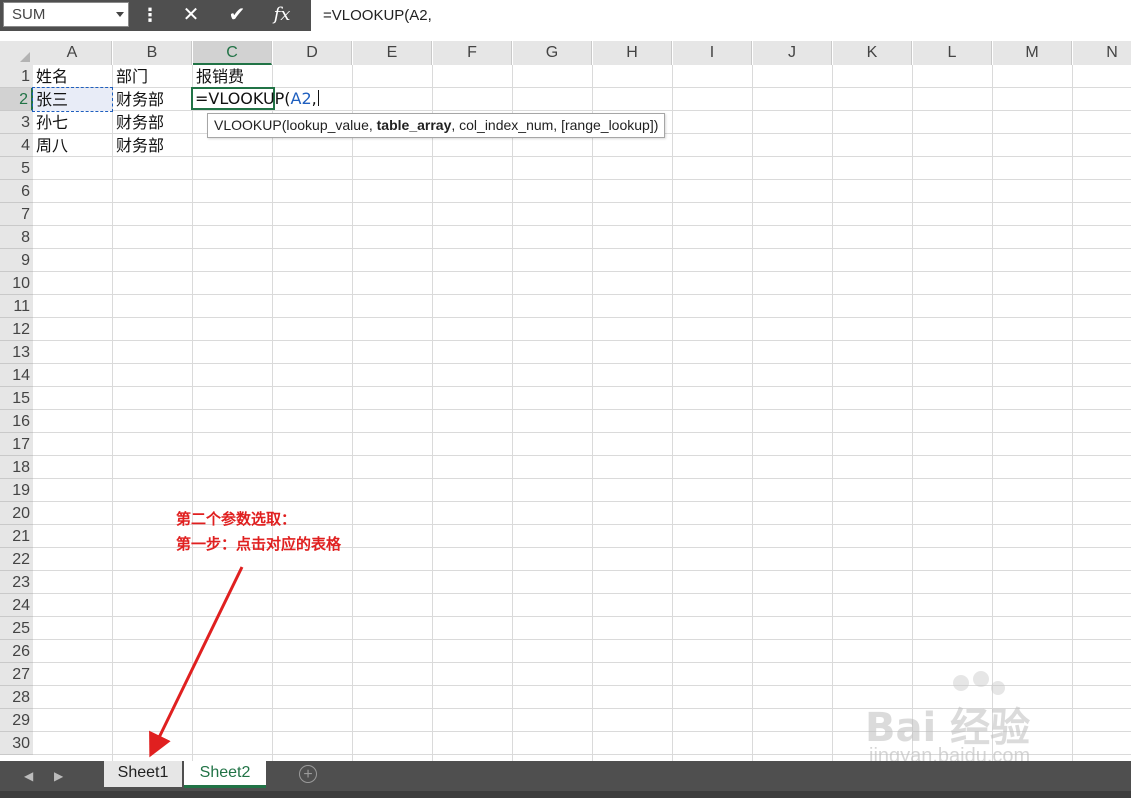 The width and height of the screenshot is (1131, 798). Describe the element at coordinates (29, 14) in the screenshot. I see `name-box-value: SUM` at that location.